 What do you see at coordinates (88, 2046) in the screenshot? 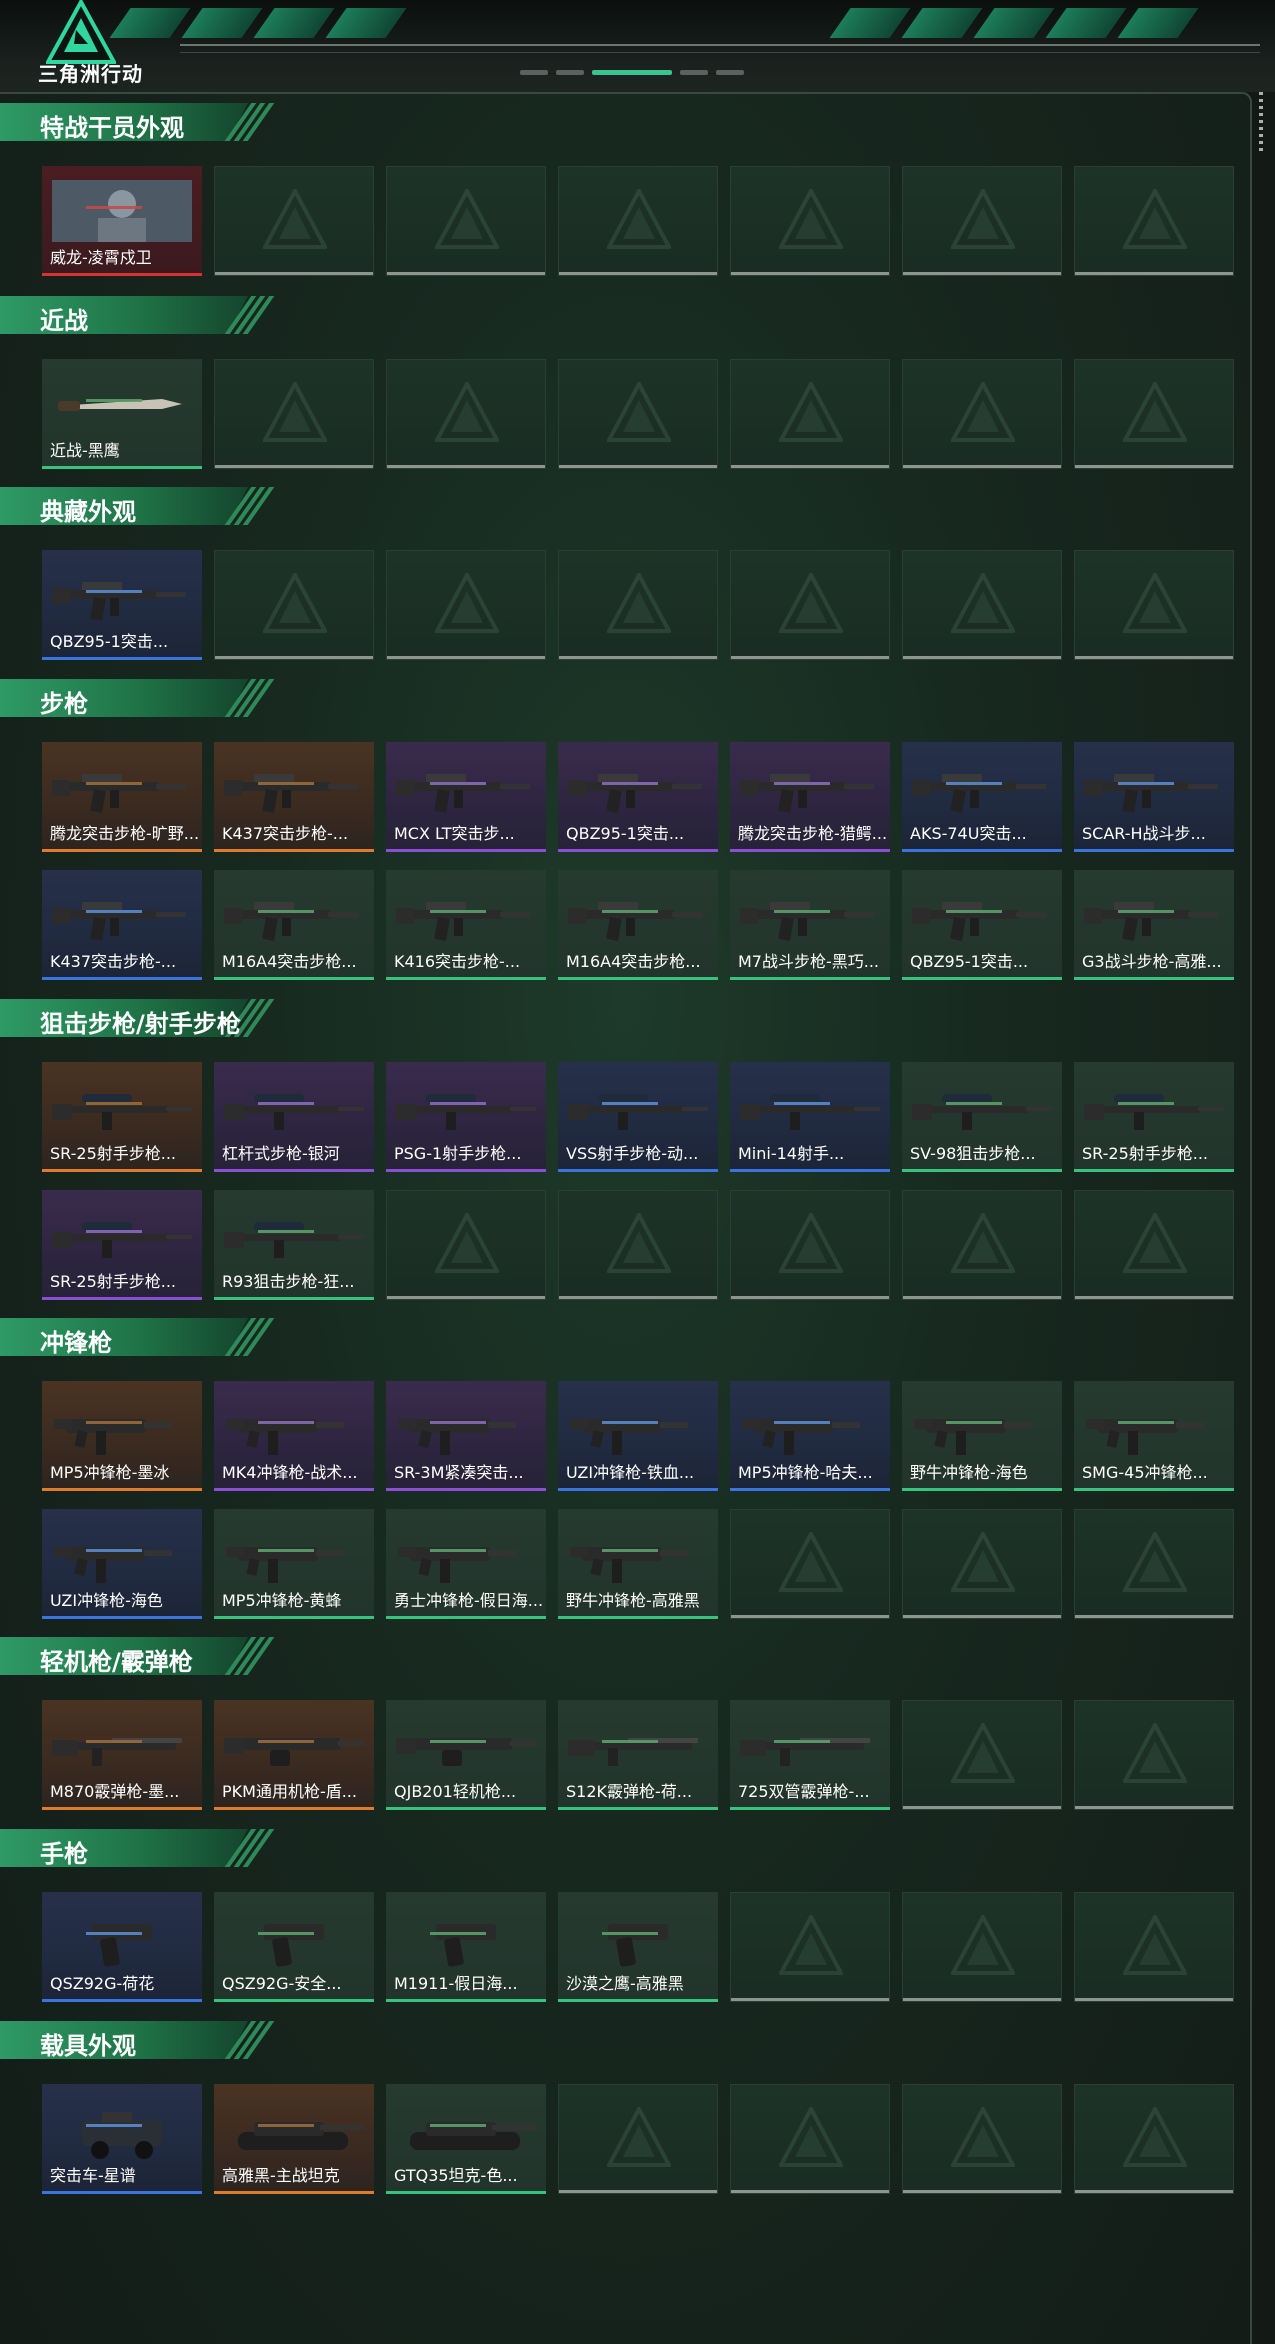
I see `section-title: 载具外观` at bounding box center [88, 2046].